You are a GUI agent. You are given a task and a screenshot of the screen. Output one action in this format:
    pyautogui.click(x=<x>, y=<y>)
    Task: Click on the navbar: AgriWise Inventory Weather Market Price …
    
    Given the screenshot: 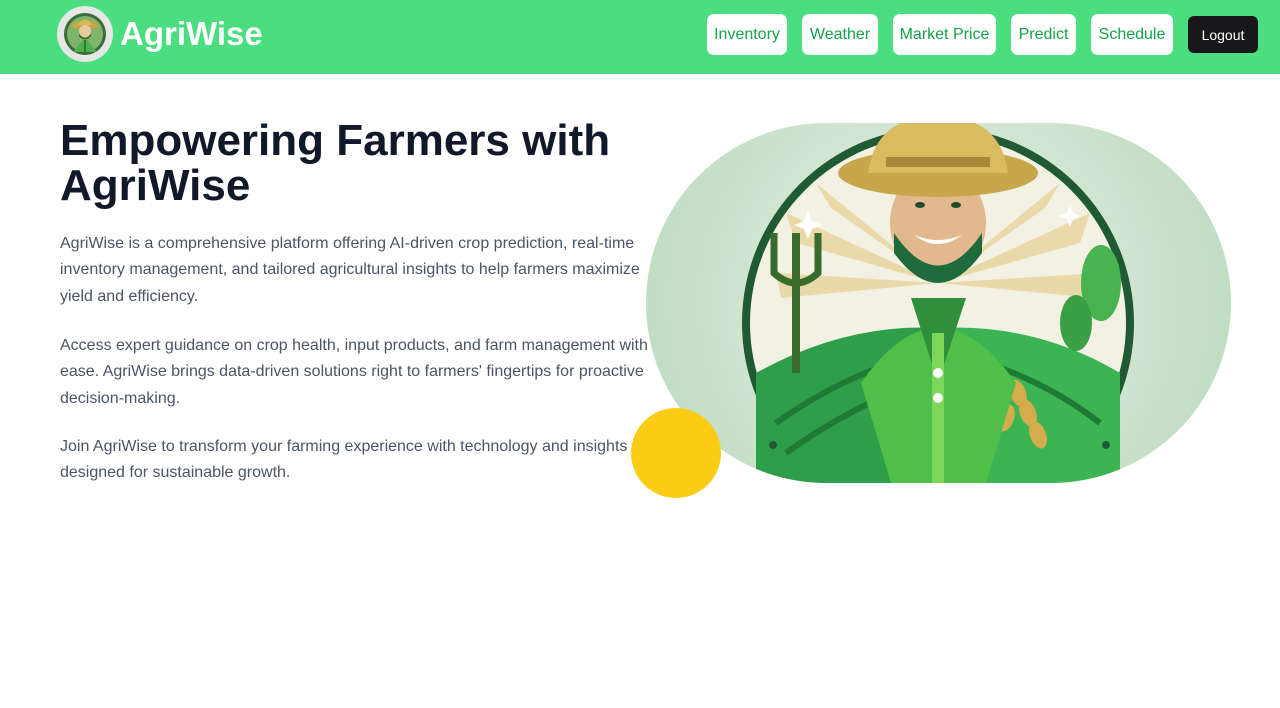 What is the action you would take?
    pyautogui.click(x=640, y=37)
    